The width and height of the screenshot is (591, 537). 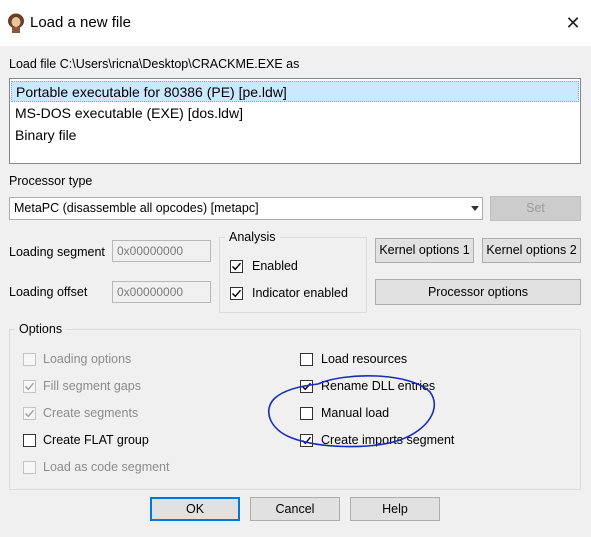 I want to click on help-button: Help, so click(x=395, y=509).